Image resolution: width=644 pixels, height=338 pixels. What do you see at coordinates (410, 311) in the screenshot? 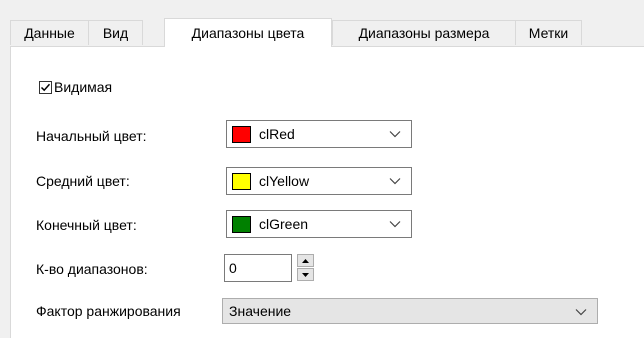
I see `ranking-factor-select: Значение` at bounding box center [410, 311].